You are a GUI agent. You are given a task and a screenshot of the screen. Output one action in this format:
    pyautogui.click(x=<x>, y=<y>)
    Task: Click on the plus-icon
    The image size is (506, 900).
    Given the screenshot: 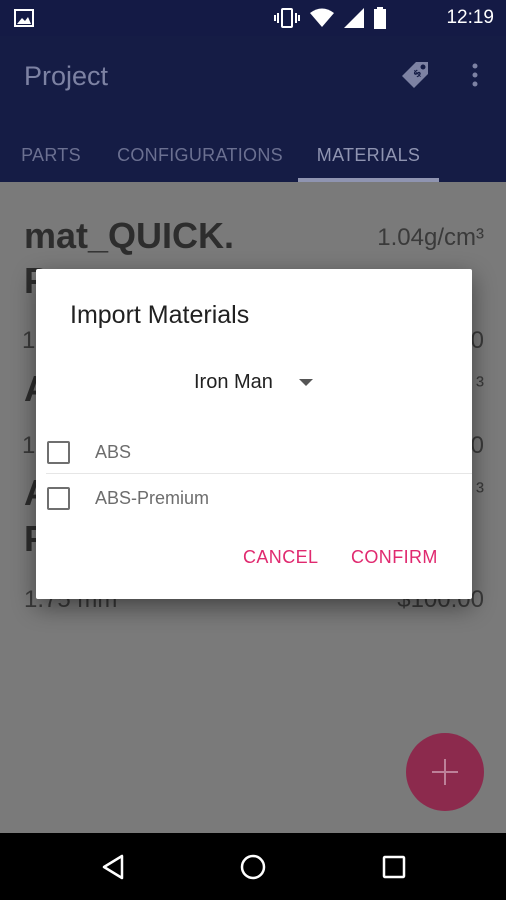 What is the action you would take?
    pyautogui.click(x=445, y=772)
    